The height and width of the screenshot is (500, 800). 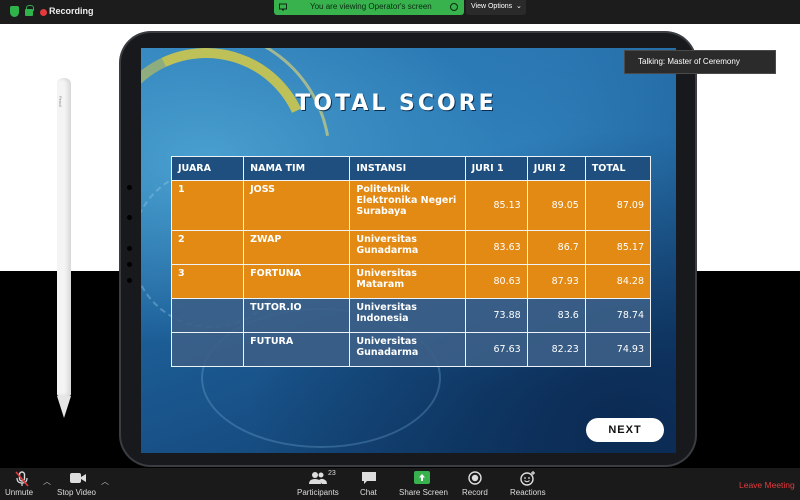 I want to click on video-options-caret-icon: ︿, so click(x=105, y=481).